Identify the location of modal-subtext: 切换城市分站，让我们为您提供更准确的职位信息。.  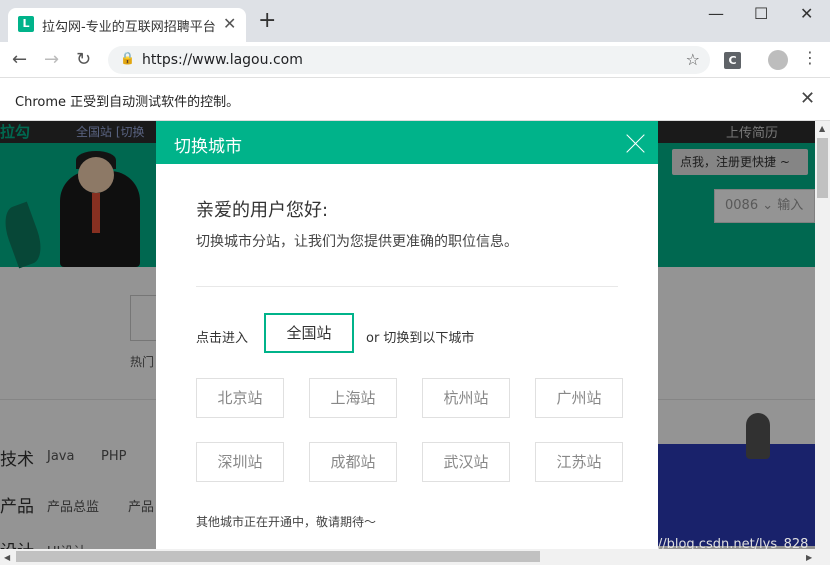
(357, 242).